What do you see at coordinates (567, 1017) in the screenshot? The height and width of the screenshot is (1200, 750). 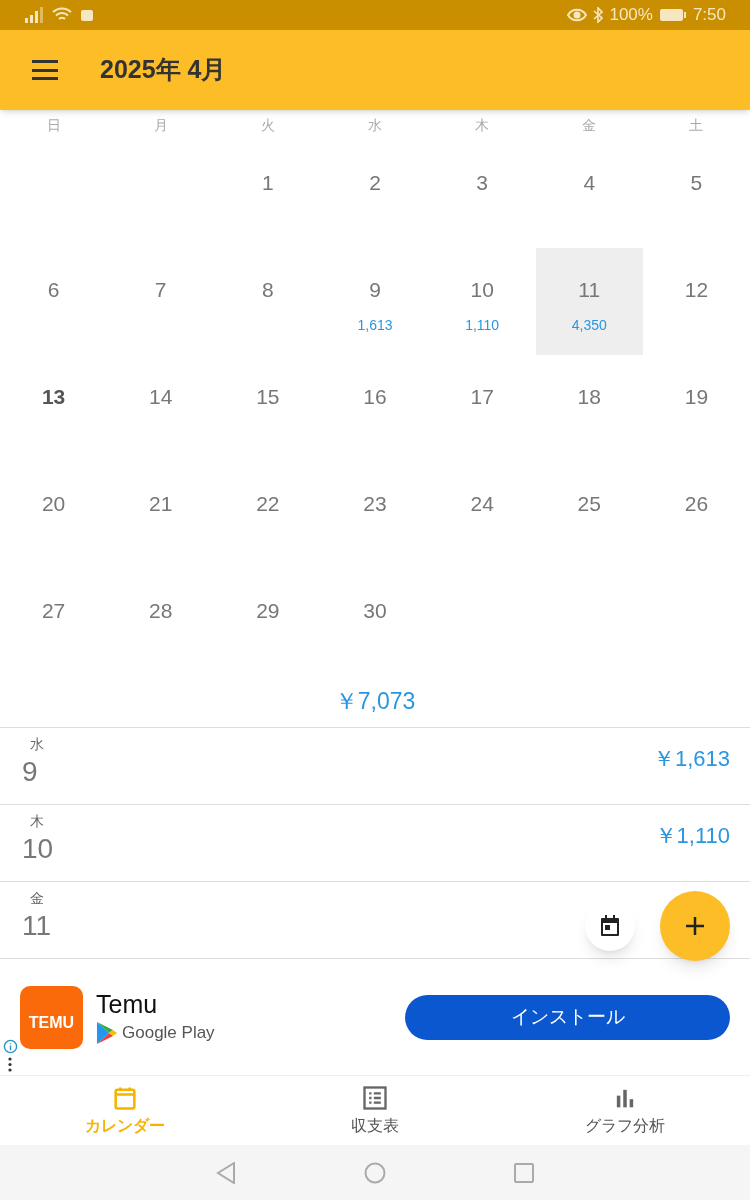 I see `install-button: インストール` at bounding box center [567, 1017].